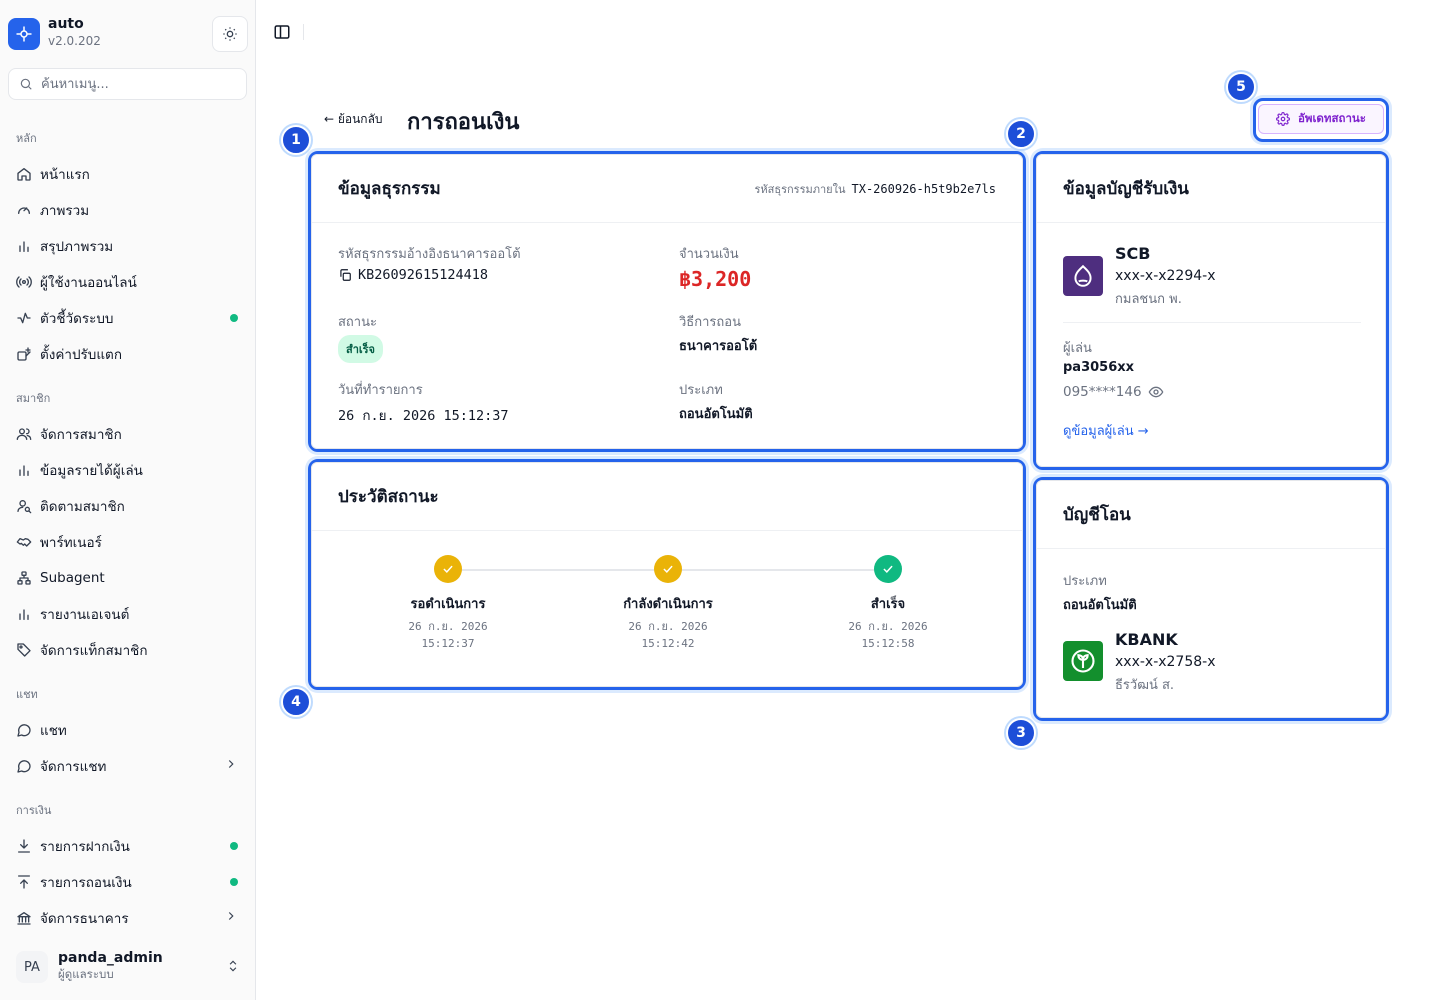 The width and height of the screenshot is (1440, 1000). What do you see at coordinates (1145, 685) in the screenshot?
I see `transfer-account-holder: ธีรวัฒน์ ส.` at bounding box center [1145, 685].